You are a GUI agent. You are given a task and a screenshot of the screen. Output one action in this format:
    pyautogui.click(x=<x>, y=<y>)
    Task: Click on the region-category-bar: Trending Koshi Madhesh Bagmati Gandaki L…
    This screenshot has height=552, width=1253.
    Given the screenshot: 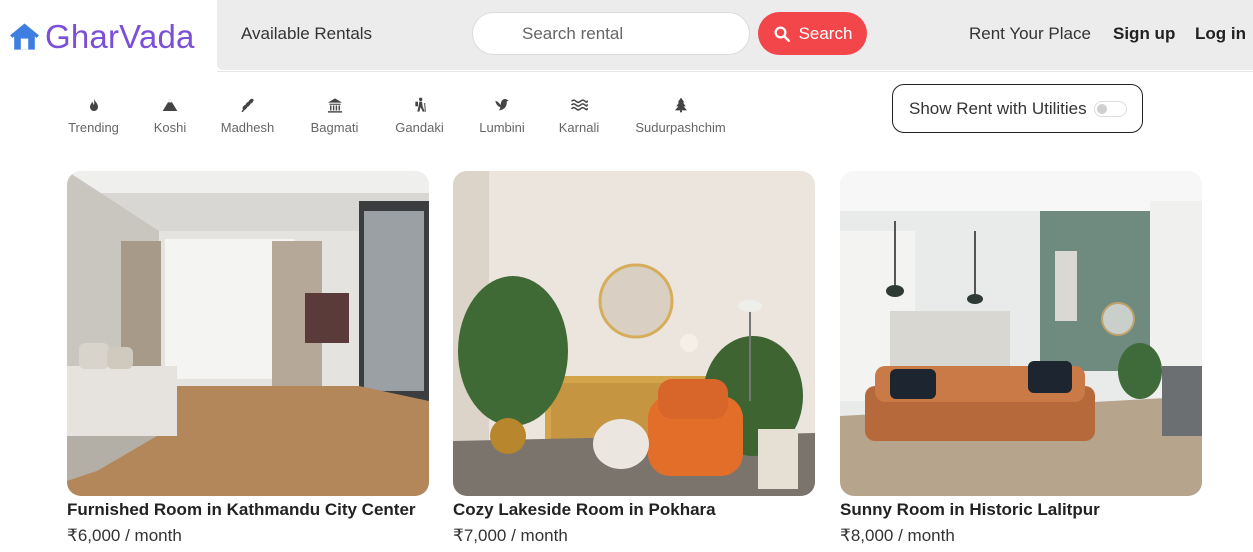 What is the action you would take?
    pyautogui.click(x=440, y=120)
    